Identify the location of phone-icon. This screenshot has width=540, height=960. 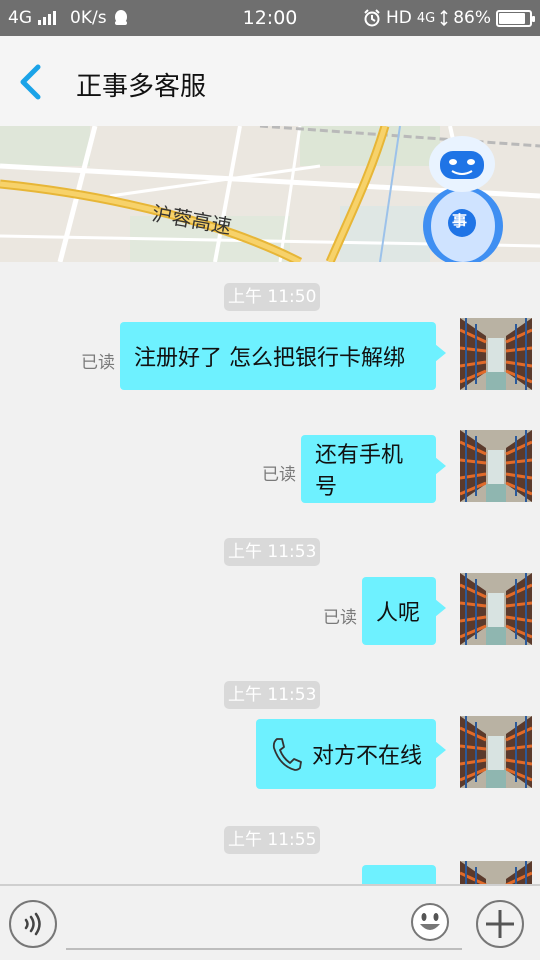
(287, 754).